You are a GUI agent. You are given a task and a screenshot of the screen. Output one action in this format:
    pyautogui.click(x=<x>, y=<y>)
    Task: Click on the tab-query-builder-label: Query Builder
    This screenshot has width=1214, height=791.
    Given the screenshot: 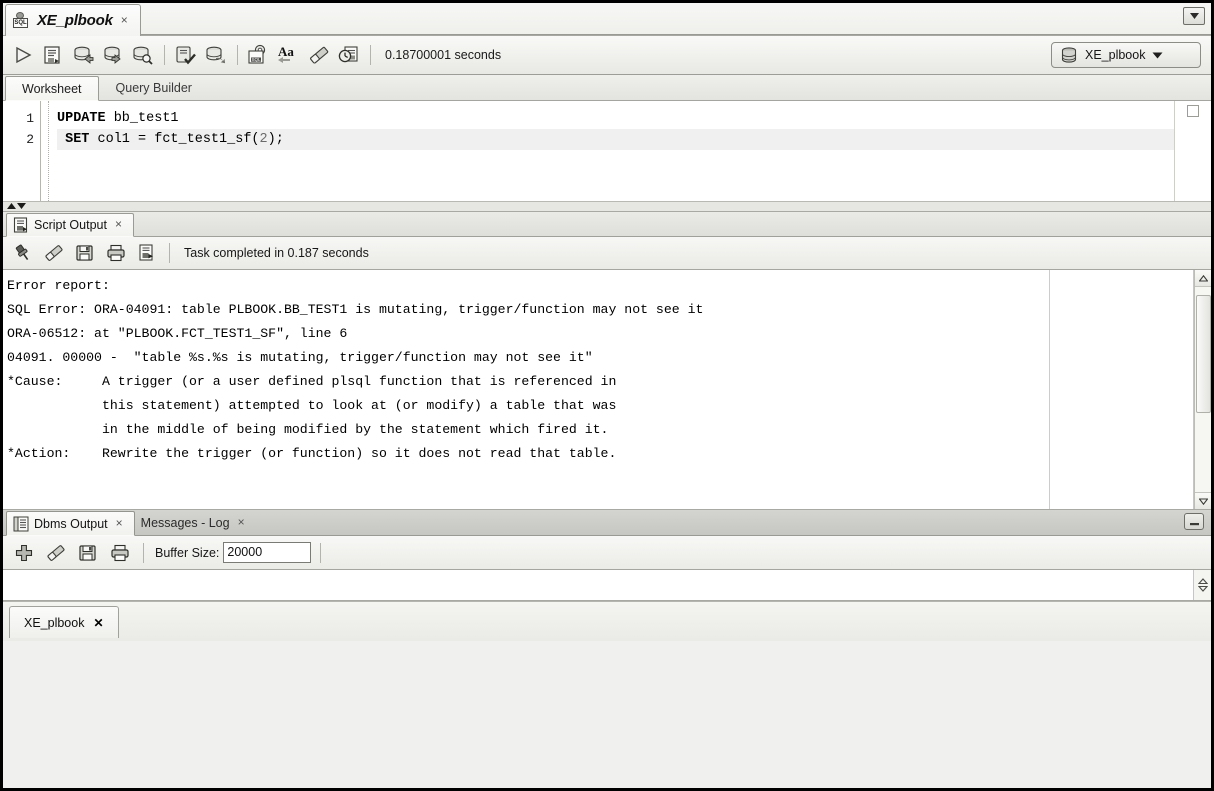 What is the action you would take?
    pyautogui.click(x=153, y=87)
    